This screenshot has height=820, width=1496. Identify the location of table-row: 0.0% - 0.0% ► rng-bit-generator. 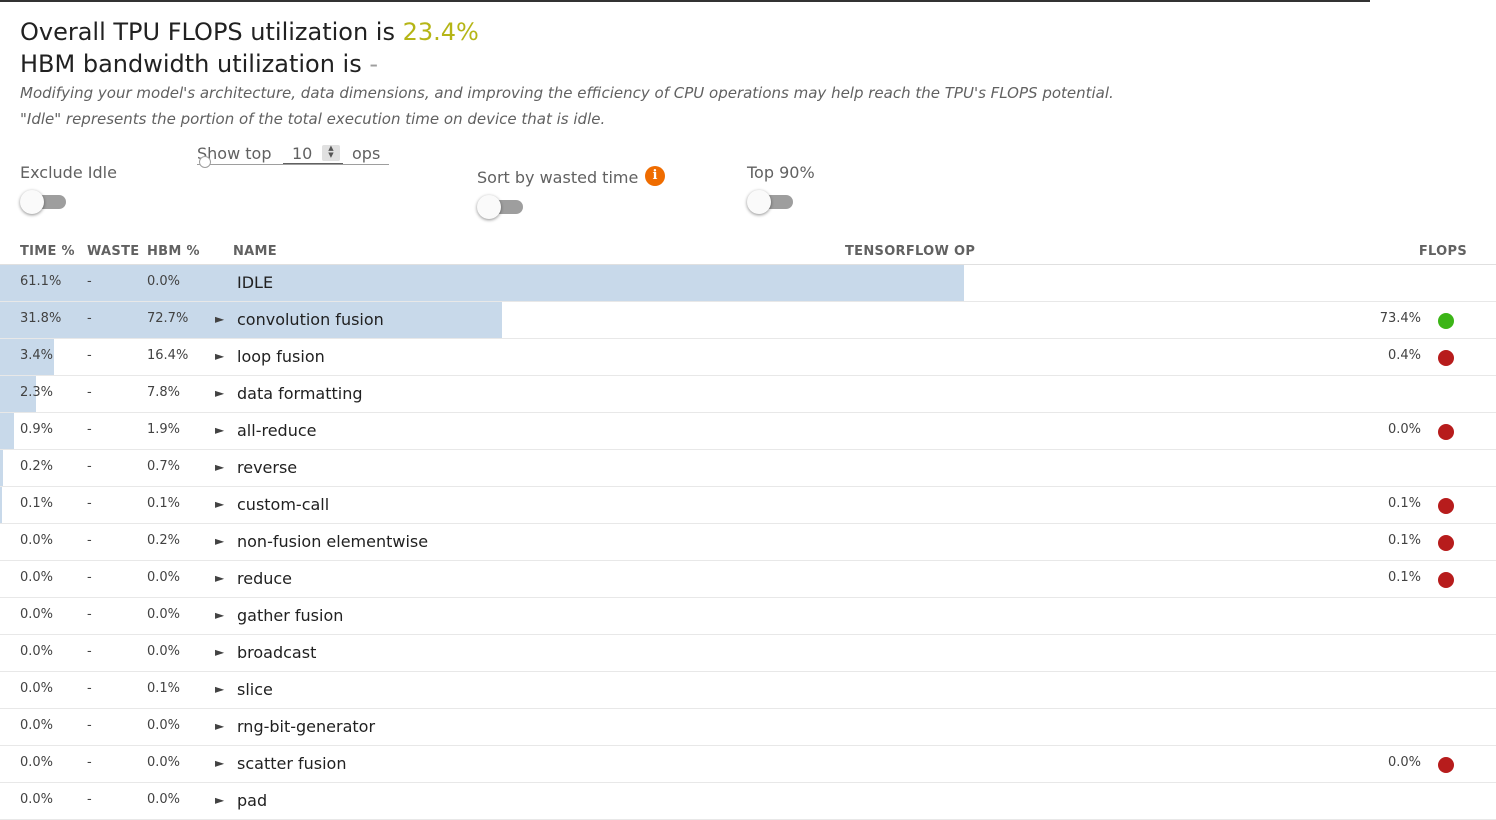
(748, 727).